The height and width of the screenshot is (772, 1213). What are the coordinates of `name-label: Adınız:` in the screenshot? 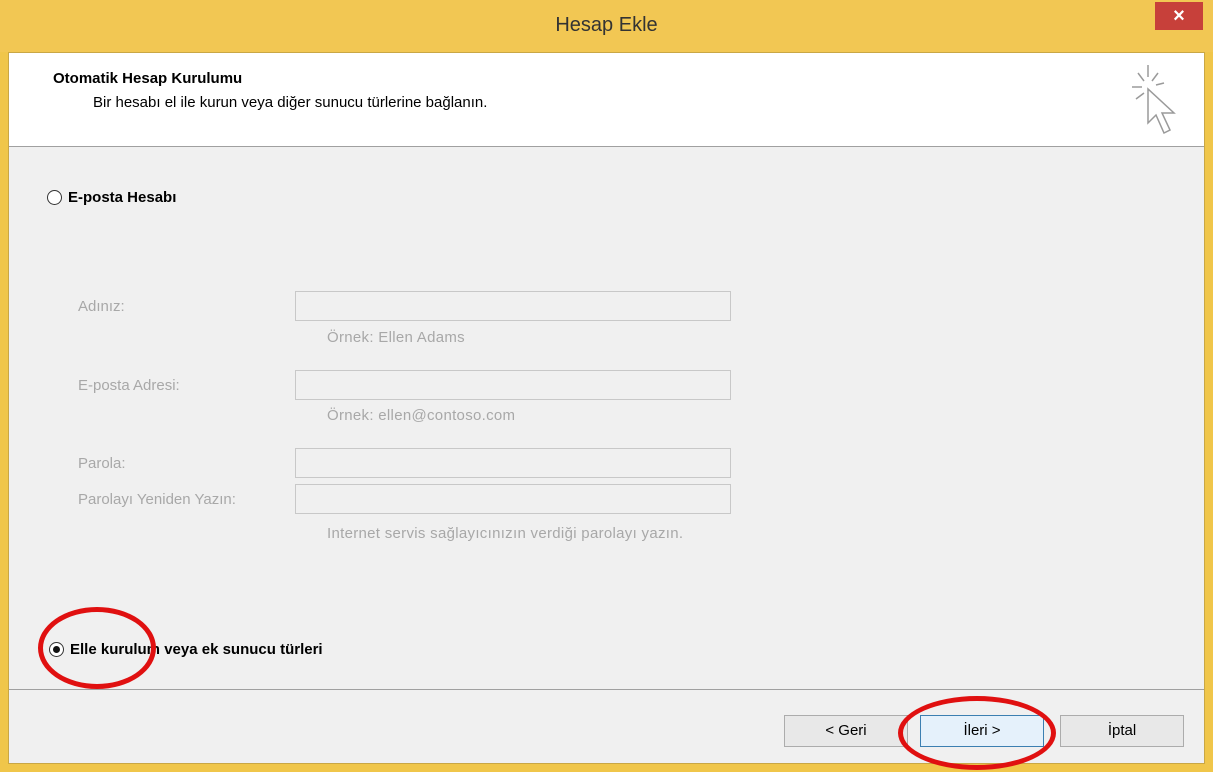 It's located at (101, 306).